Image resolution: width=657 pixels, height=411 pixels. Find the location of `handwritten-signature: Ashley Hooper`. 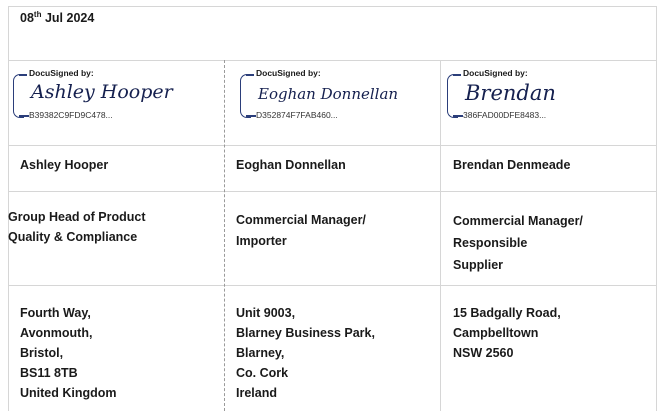

handwritten-signature: Ashley Hooper is located at coordinates (102, 92).